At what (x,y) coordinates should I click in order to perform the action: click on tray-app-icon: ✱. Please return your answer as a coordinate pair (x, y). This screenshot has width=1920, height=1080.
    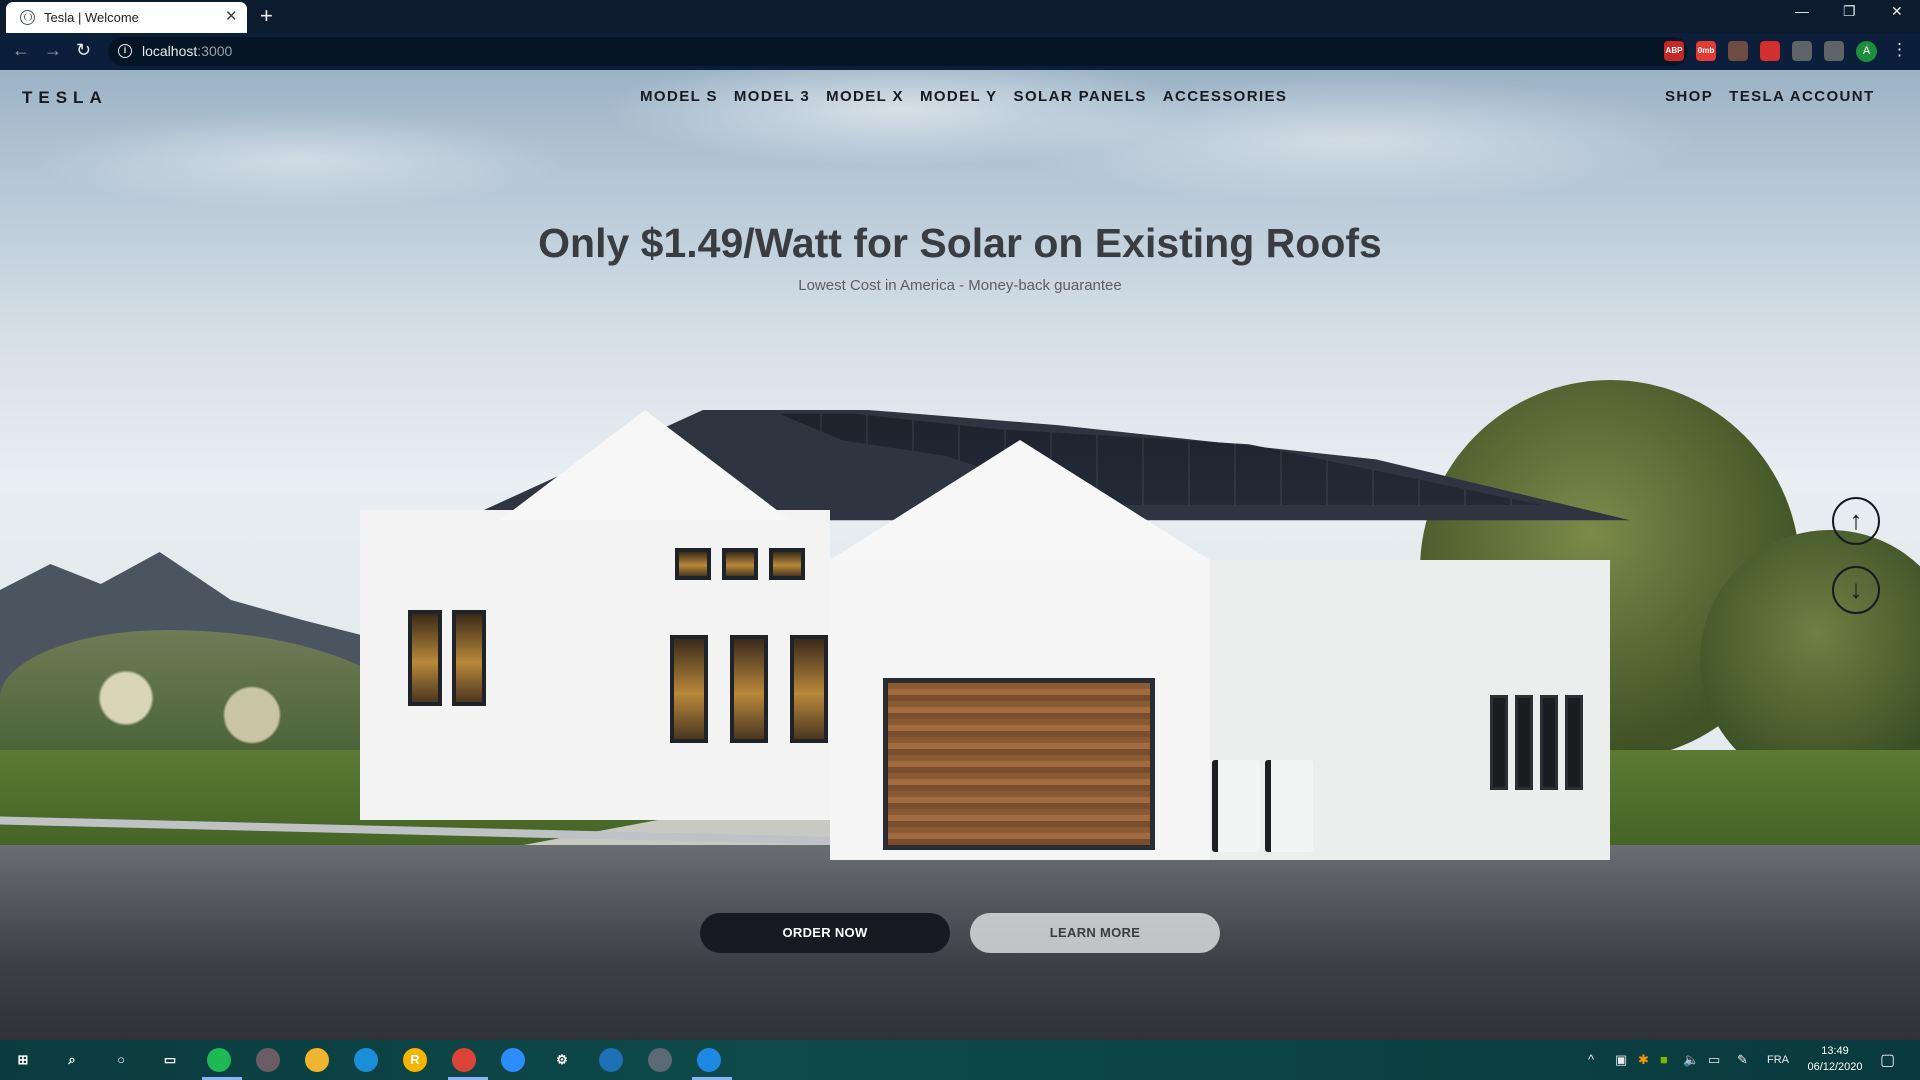
    Looking at the image, I should click on (1643, 1060).